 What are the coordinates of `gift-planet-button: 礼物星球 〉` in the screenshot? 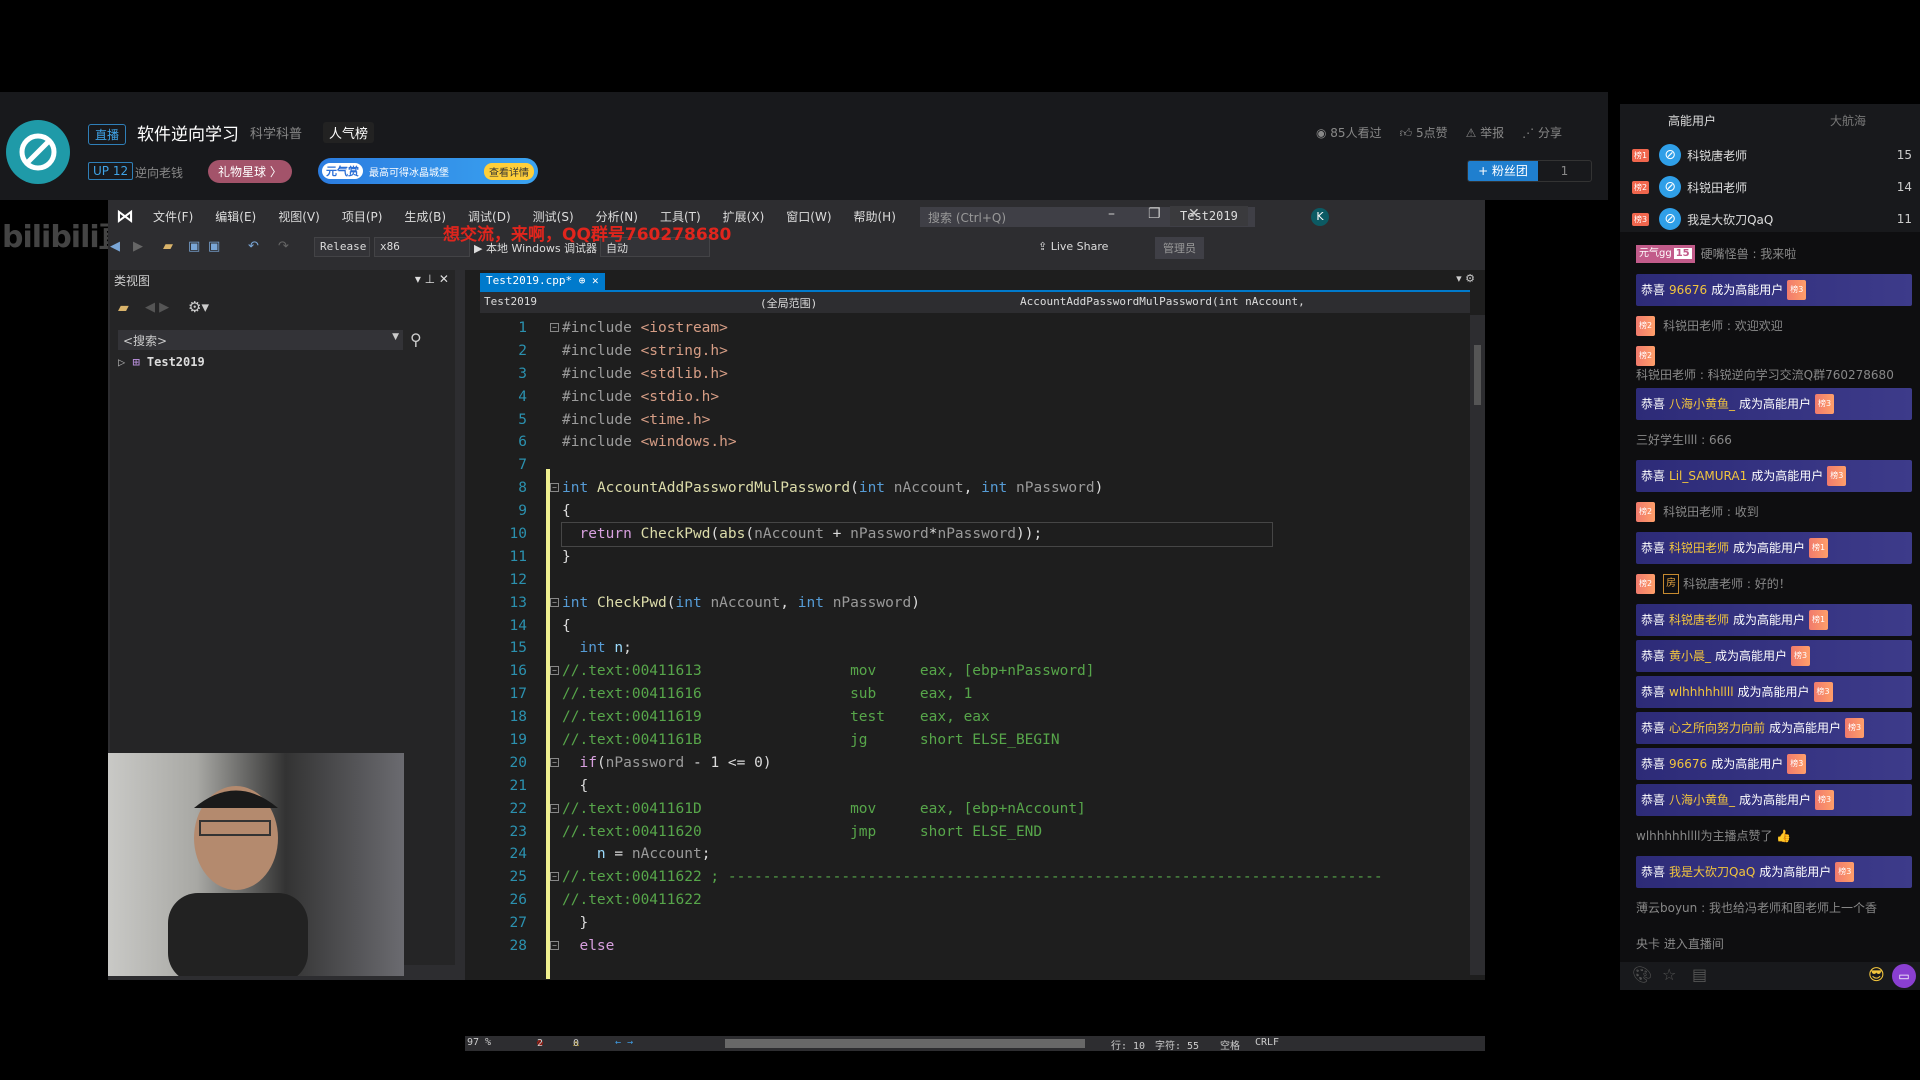 It's located at (250, 171).